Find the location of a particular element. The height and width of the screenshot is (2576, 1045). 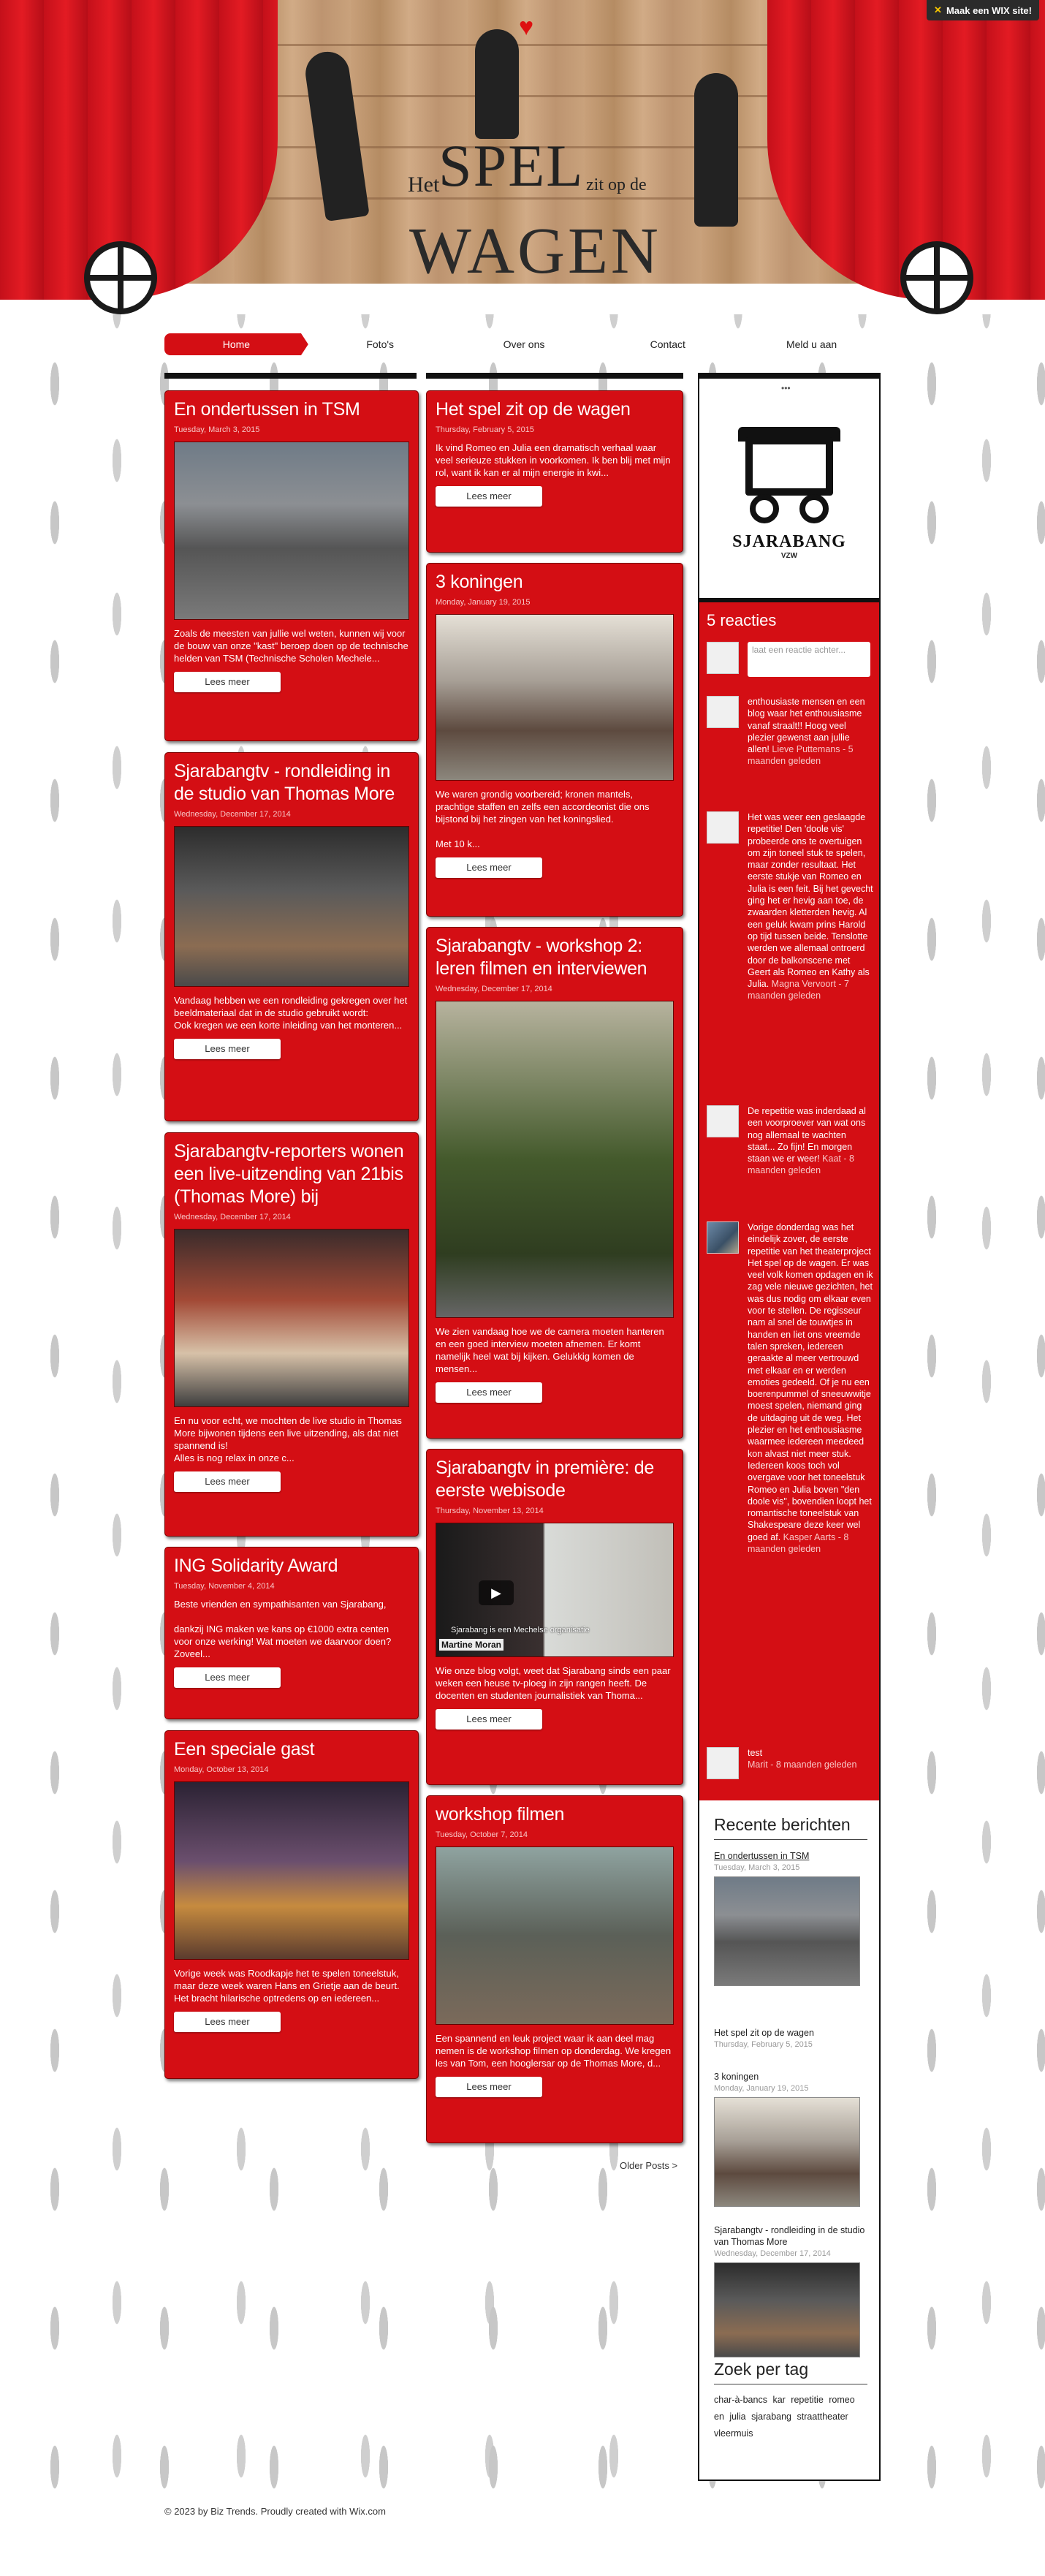

tag-link: repetitie is located at coordinates (807, 2400).